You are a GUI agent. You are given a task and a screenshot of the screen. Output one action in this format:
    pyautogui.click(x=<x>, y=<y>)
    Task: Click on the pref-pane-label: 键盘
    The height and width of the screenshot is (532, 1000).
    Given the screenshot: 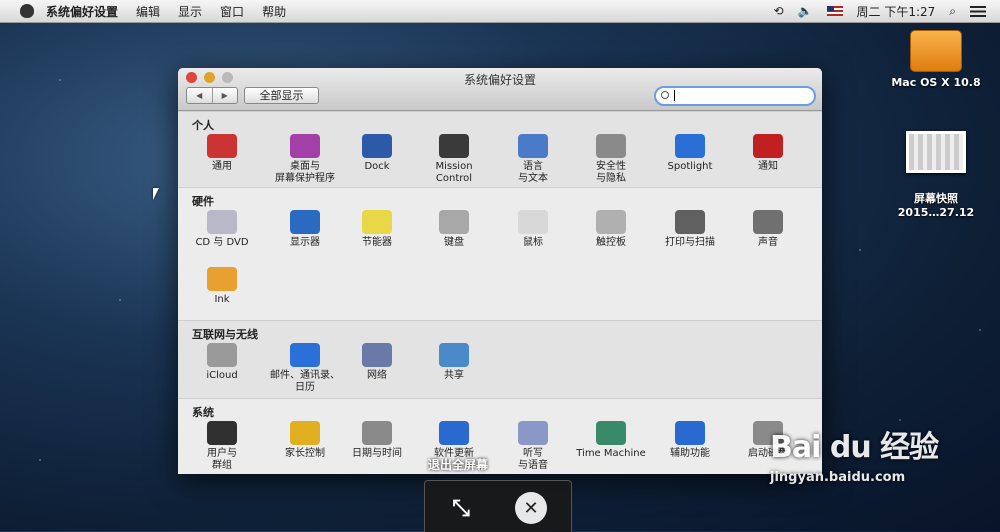 What is the action you would take?
    pyautogui.click(x=454, y=242)
    